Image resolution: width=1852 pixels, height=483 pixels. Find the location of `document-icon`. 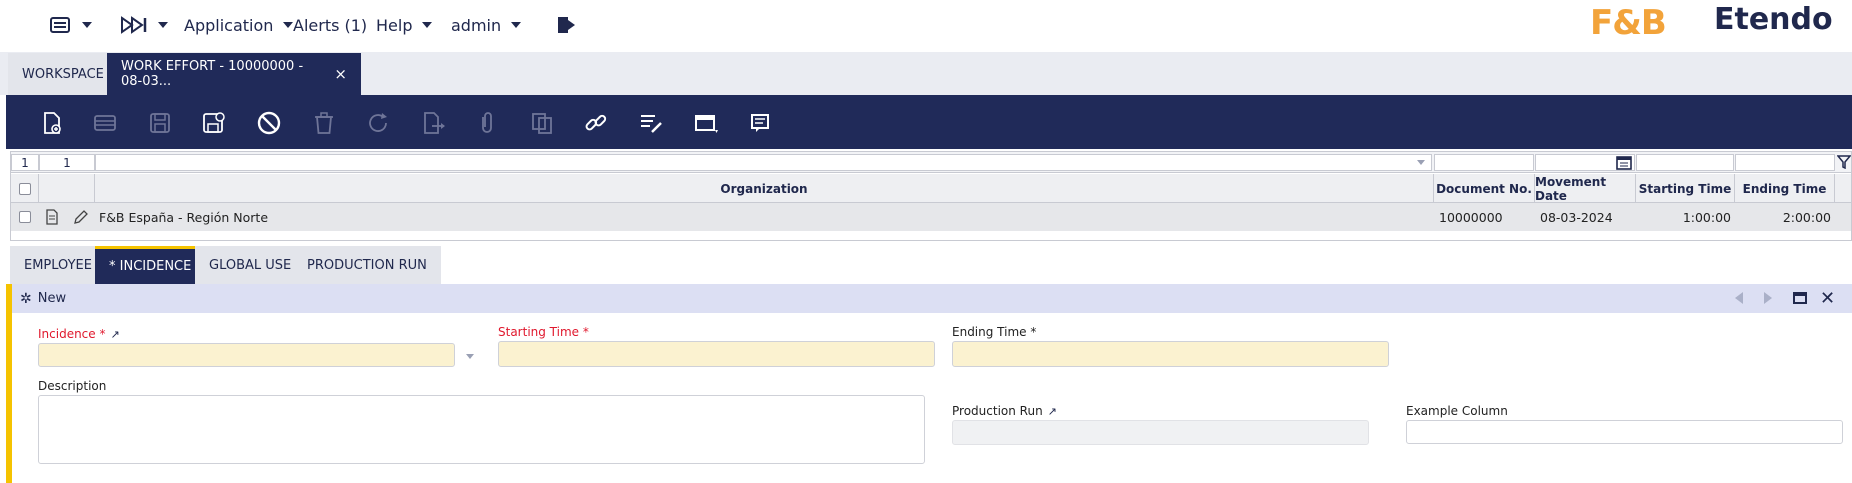

document-icon is located at coordinates (52, 217).